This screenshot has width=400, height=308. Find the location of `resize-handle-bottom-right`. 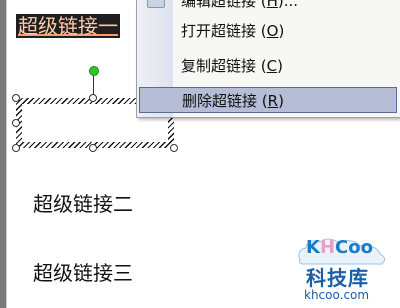

resize-handle-bottom-right is located at coordinates (174, 148).